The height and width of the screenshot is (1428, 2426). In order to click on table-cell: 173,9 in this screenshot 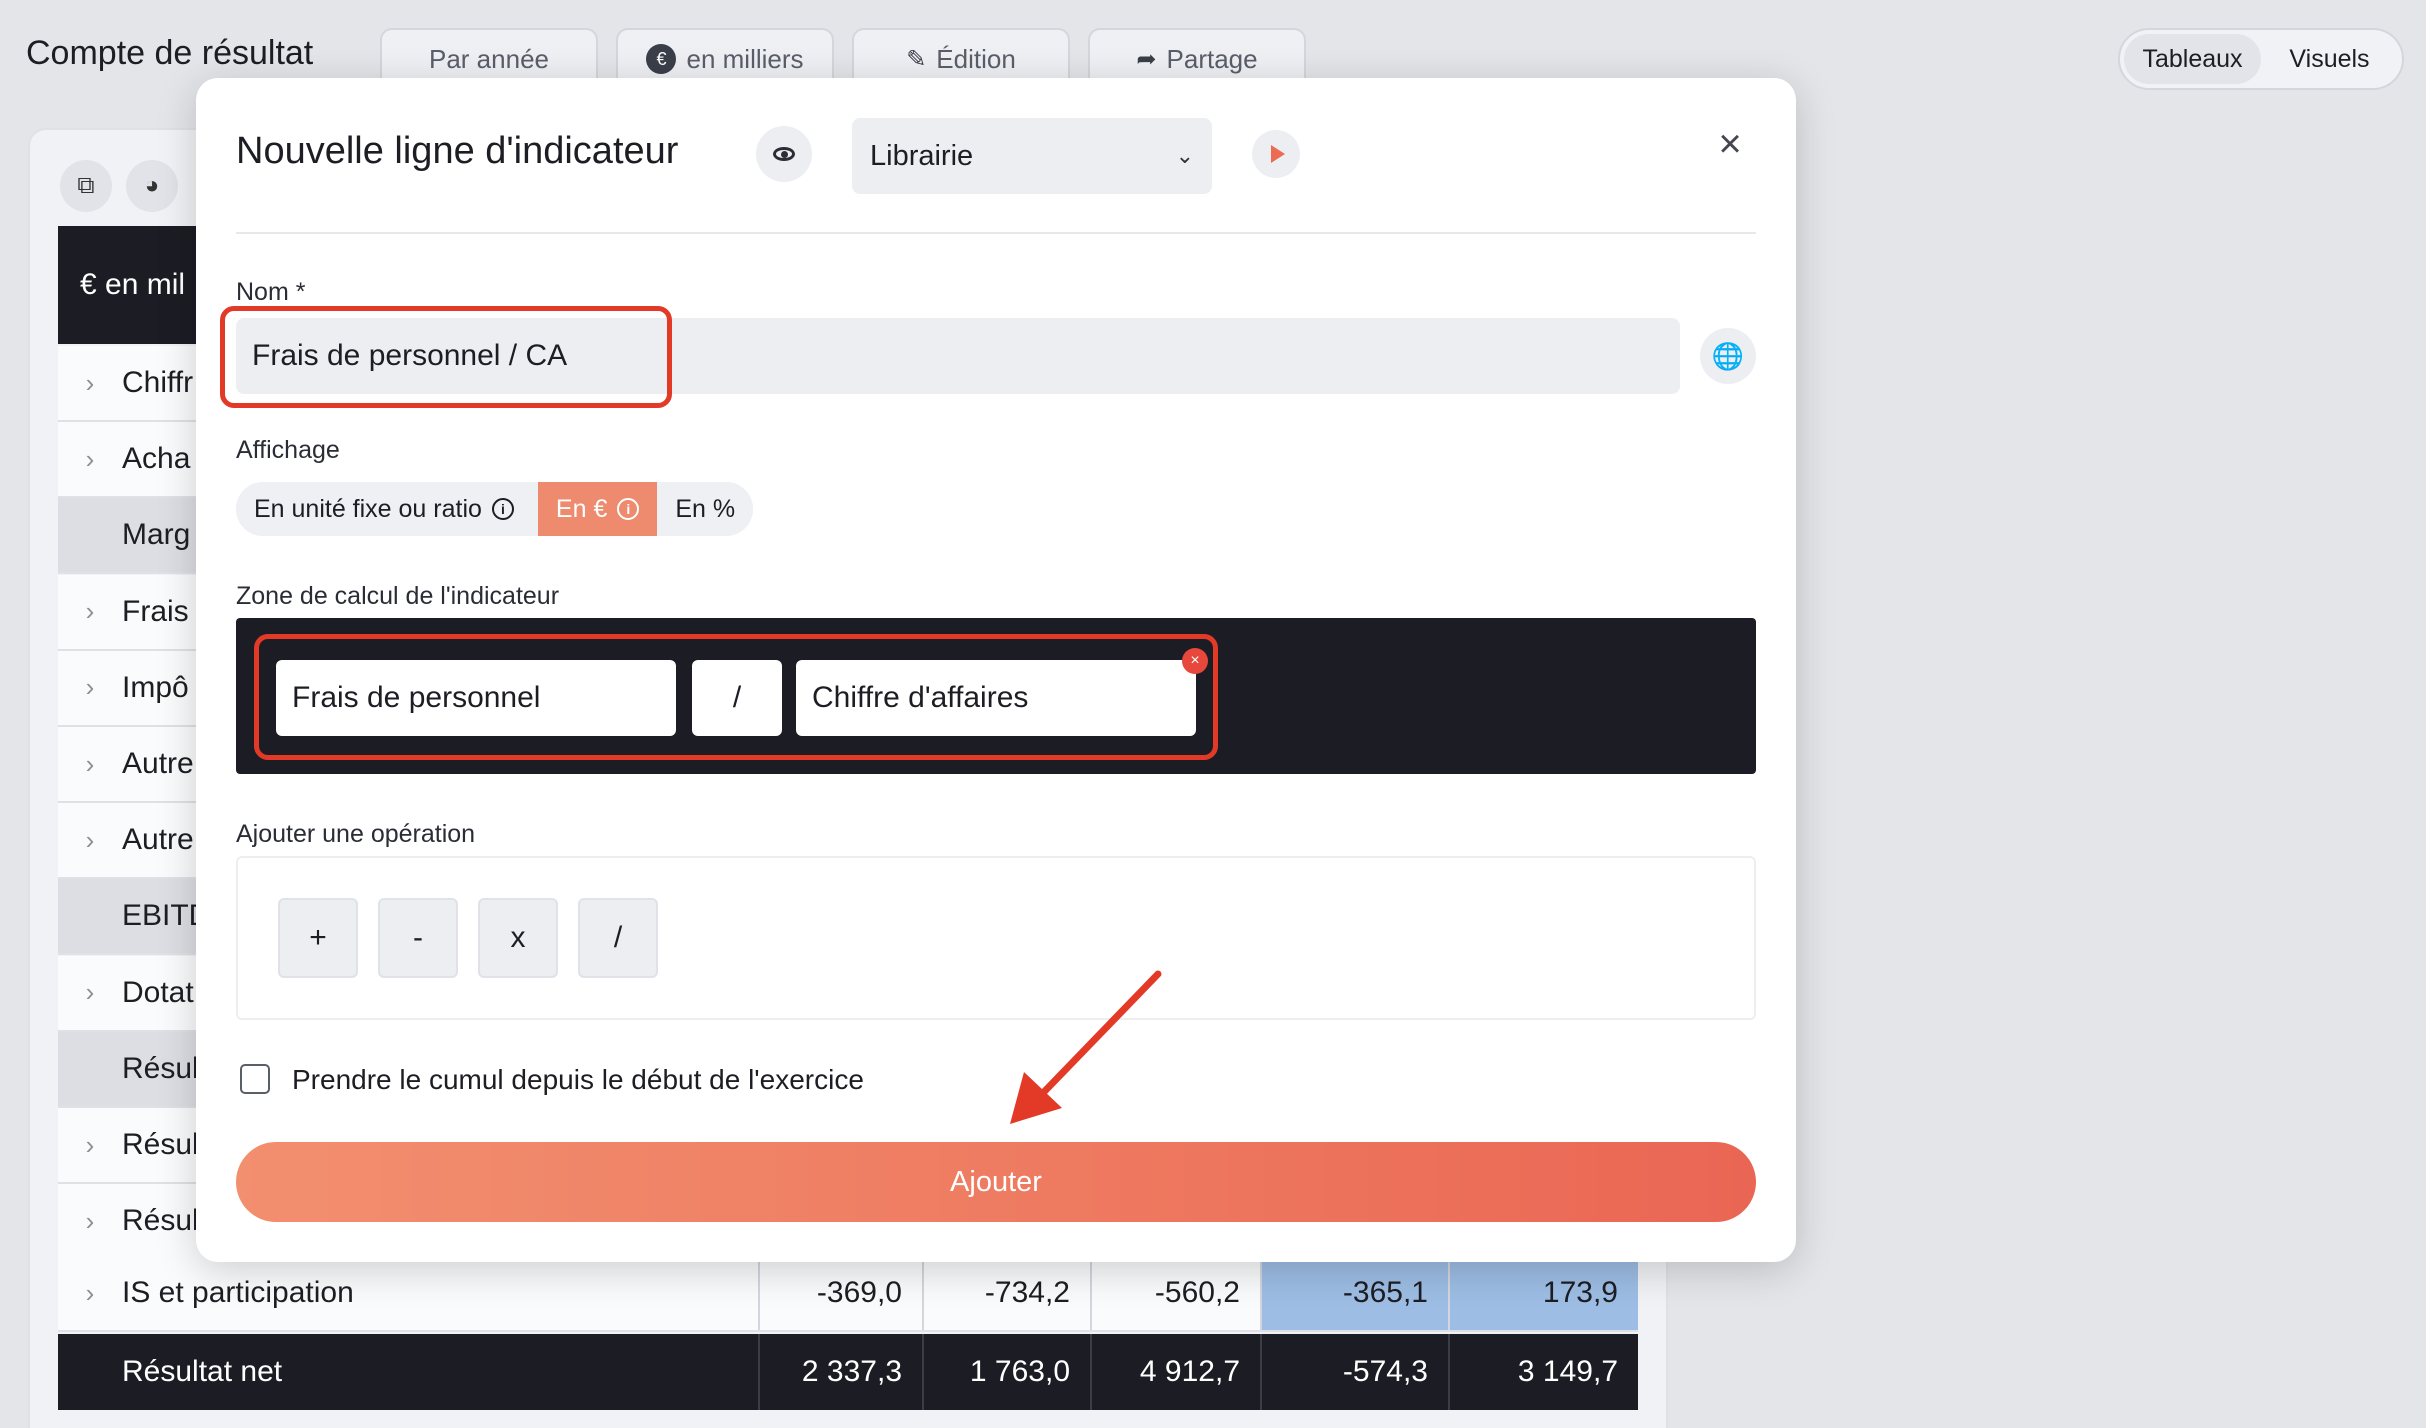, I will do `click(1543, 1293)`.